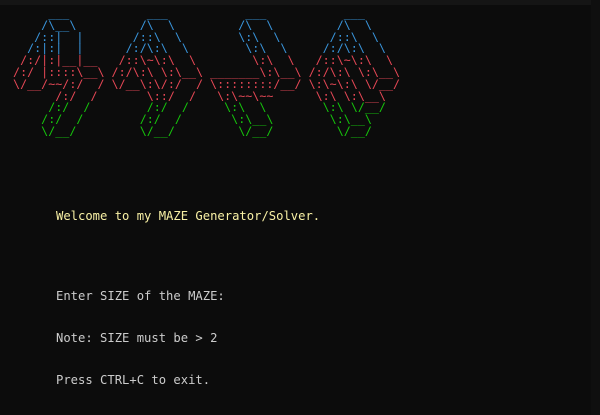  Describe the element at coordinates (595, 207) in the screenshot. I see `scrollbar` at that location.